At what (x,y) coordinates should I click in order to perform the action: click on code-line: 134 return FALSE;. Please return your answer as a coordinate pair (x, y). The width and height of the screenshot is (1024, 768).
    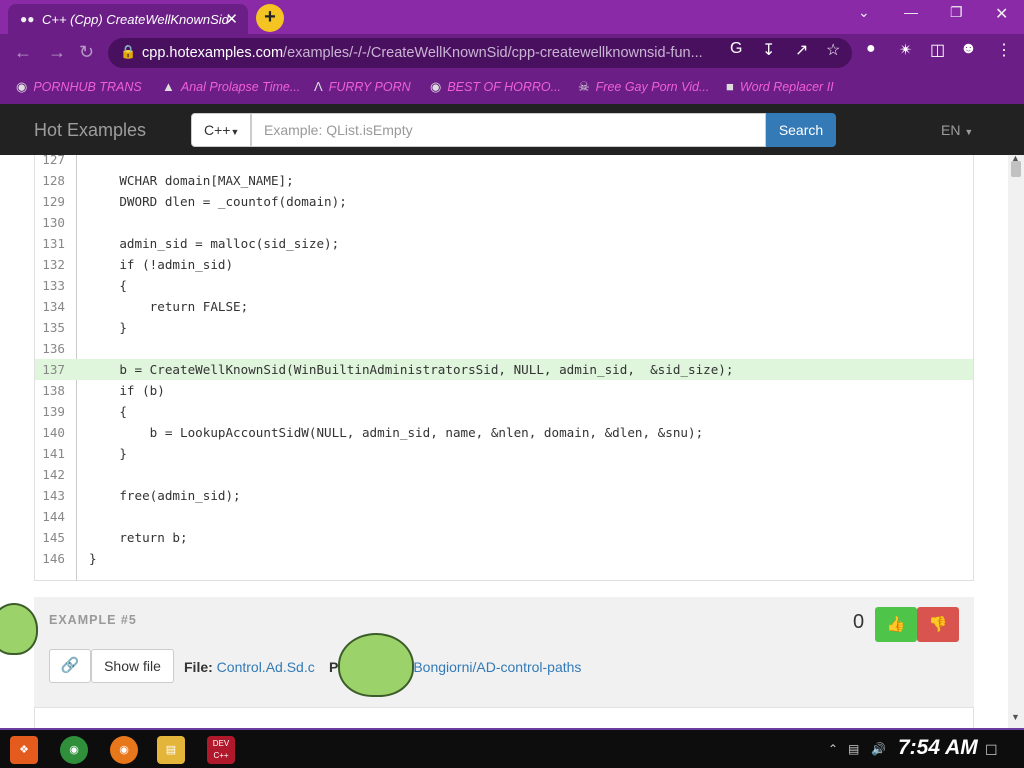
    Looking at the image, I should click on (504, 306).